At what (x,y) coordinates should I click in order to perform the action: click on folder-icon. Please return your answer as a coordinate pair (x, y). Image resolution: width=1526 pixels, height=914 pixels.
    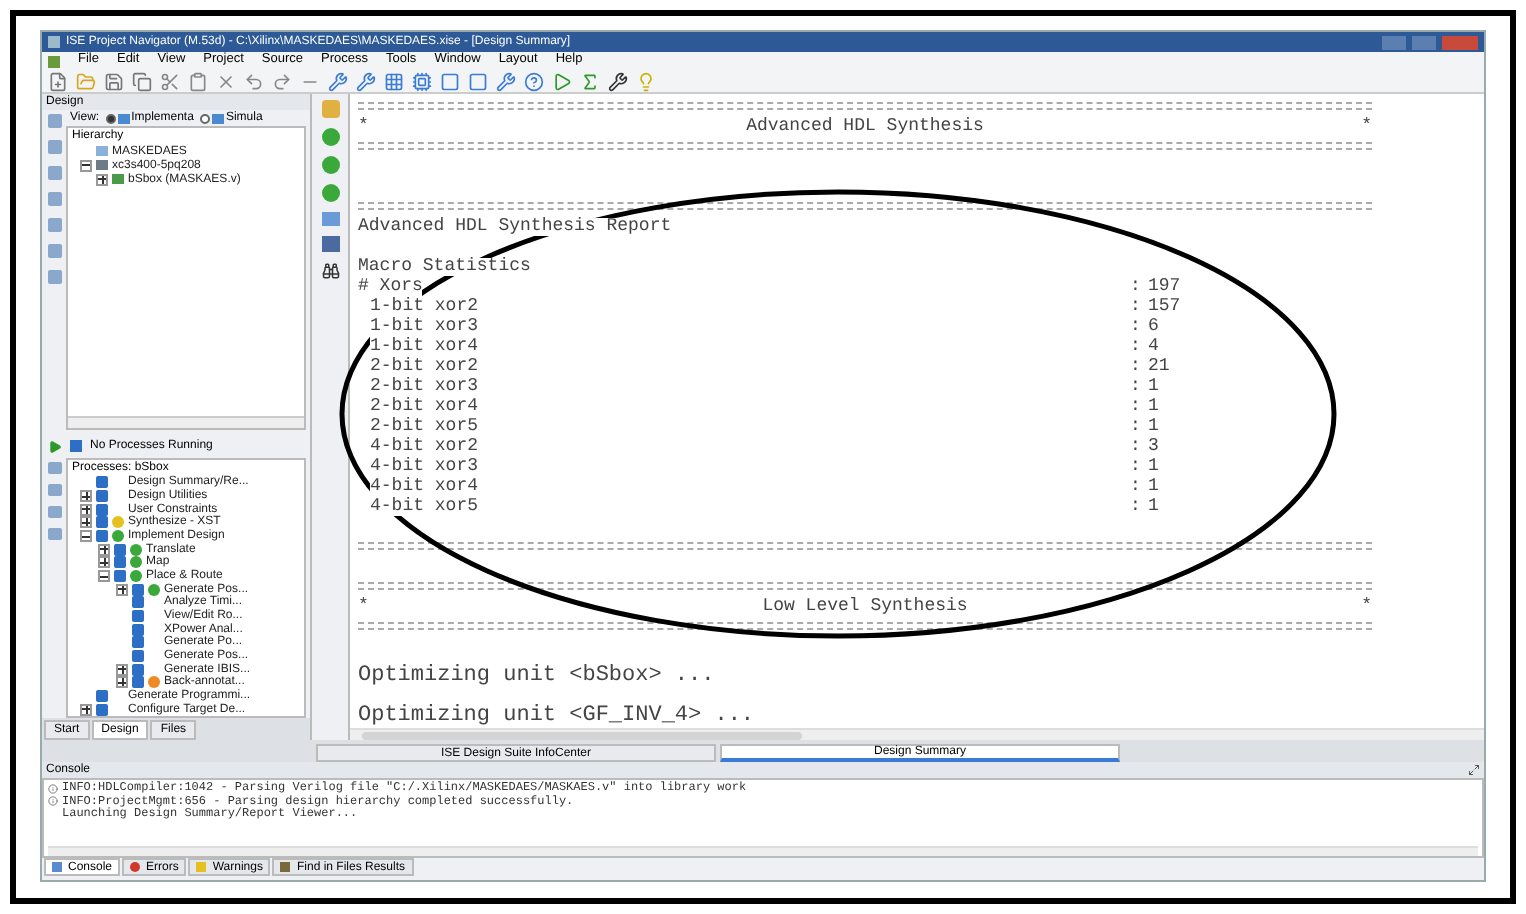
    Looking at the image, I should click on (86, 81).